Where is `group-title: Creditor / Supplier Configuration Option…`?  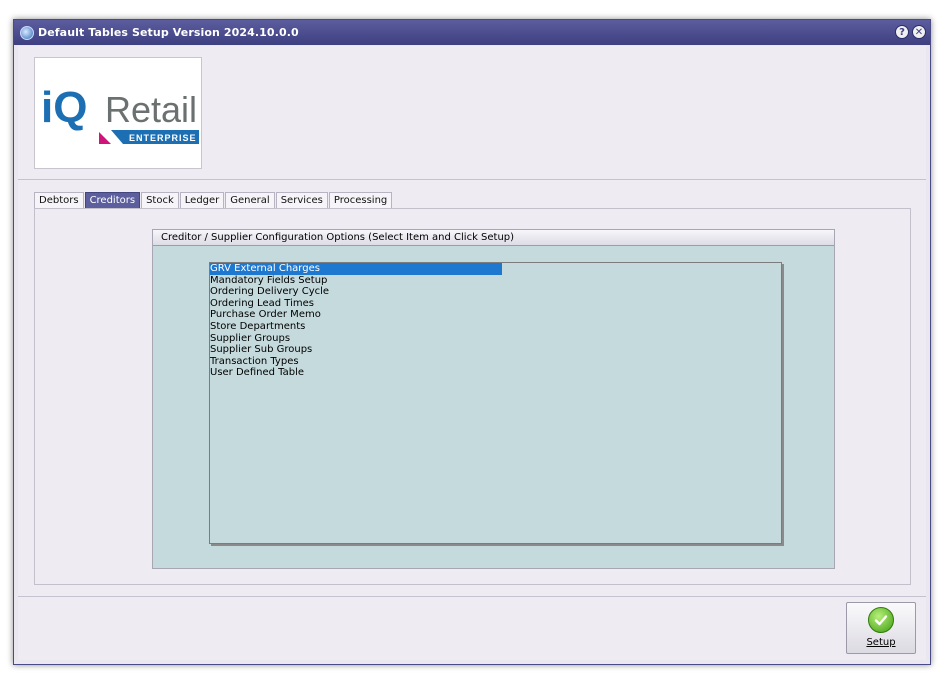
group-title: Creditor / Supplier Configuration Option… is located at coordinates (493, 238).